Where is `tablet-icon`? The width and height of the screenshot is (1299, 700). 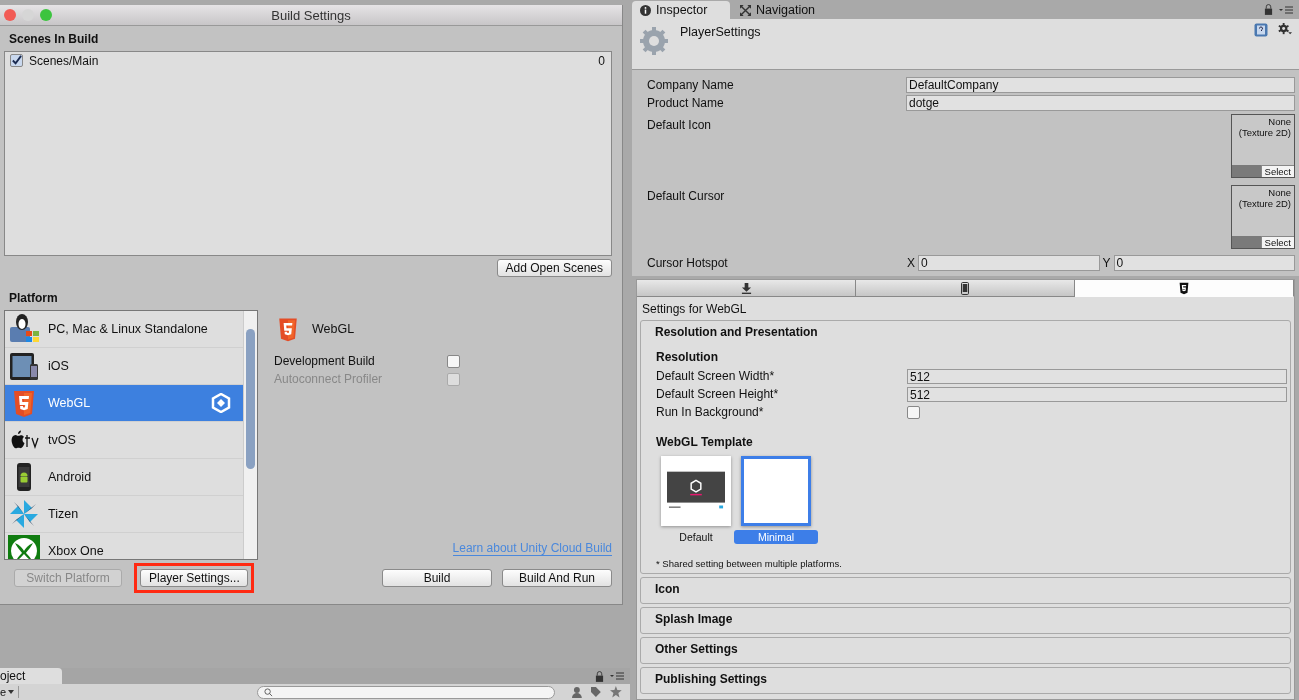 tablet-icon is located at coordinates (24, 366).